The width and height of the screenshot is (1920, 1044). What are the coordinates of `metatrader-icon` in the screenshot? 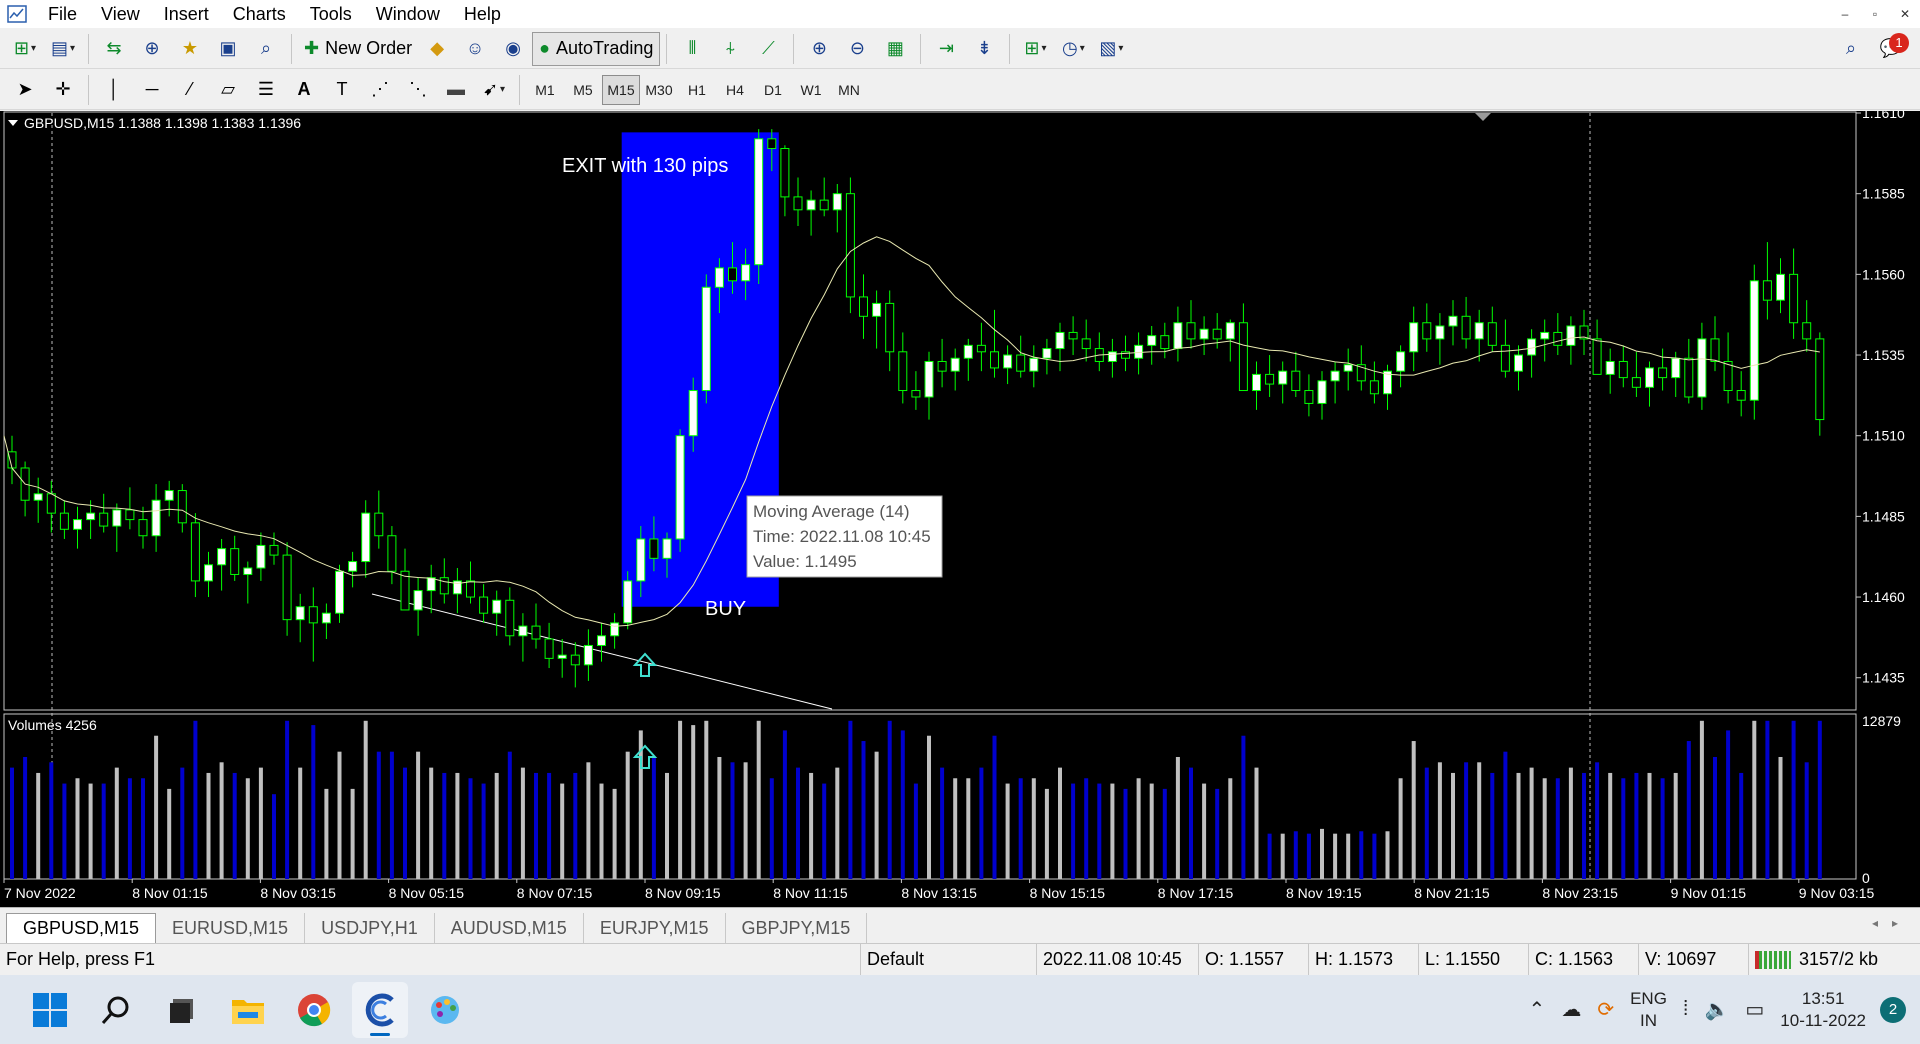 It's located at (380, 1009).